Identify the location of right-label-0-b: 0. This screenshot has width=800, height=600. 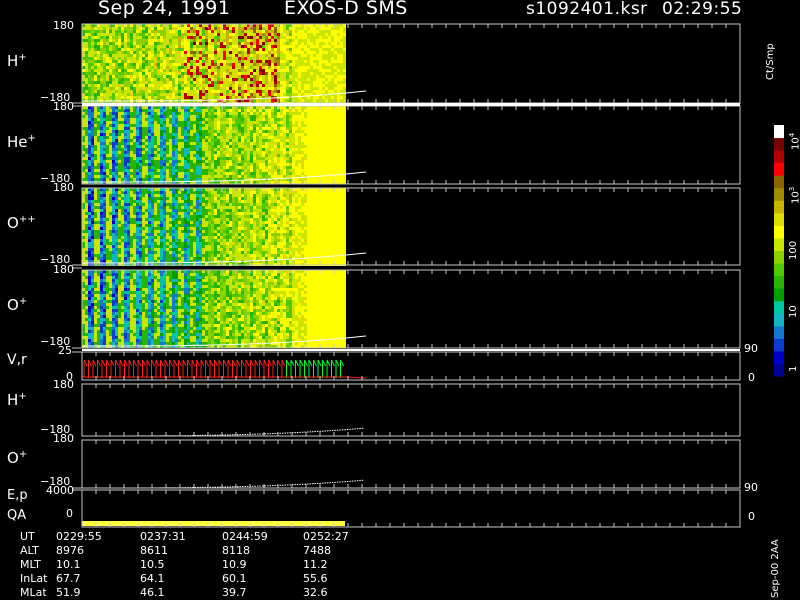
(751, 516).